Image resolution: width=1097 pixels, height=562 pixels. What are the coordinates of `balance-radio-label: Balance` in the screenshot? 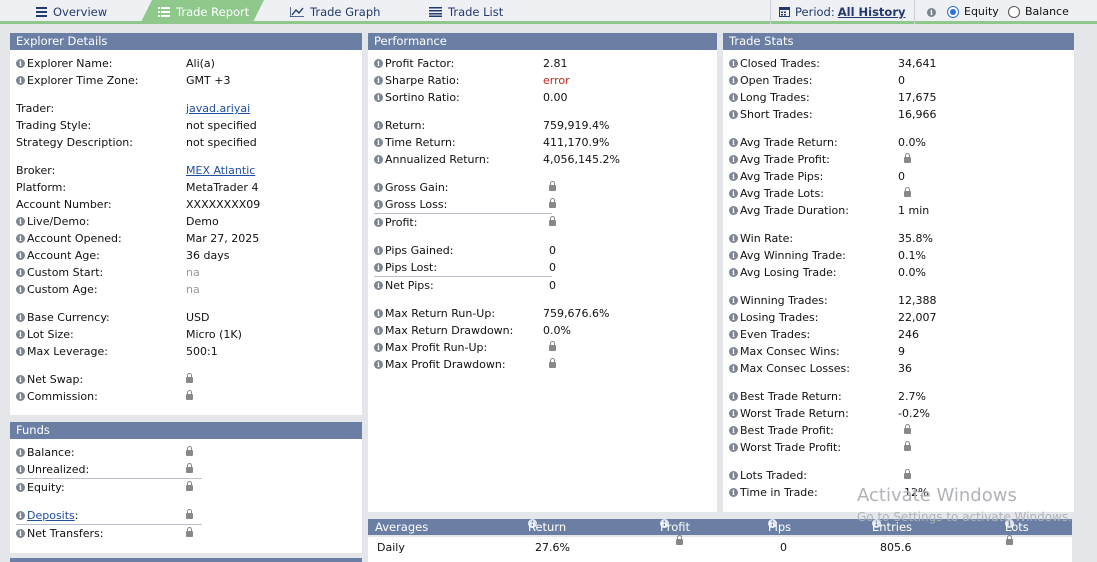 It's located at (1047, 11).